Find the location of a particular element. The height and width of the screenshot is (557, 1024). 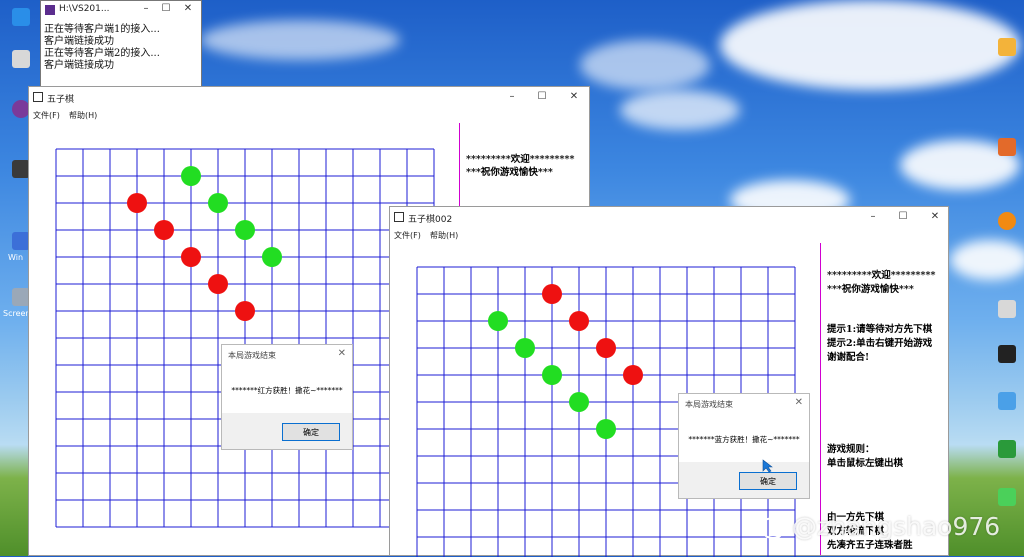

desktop-icon-r6 is located at coordinates (1007, 401).